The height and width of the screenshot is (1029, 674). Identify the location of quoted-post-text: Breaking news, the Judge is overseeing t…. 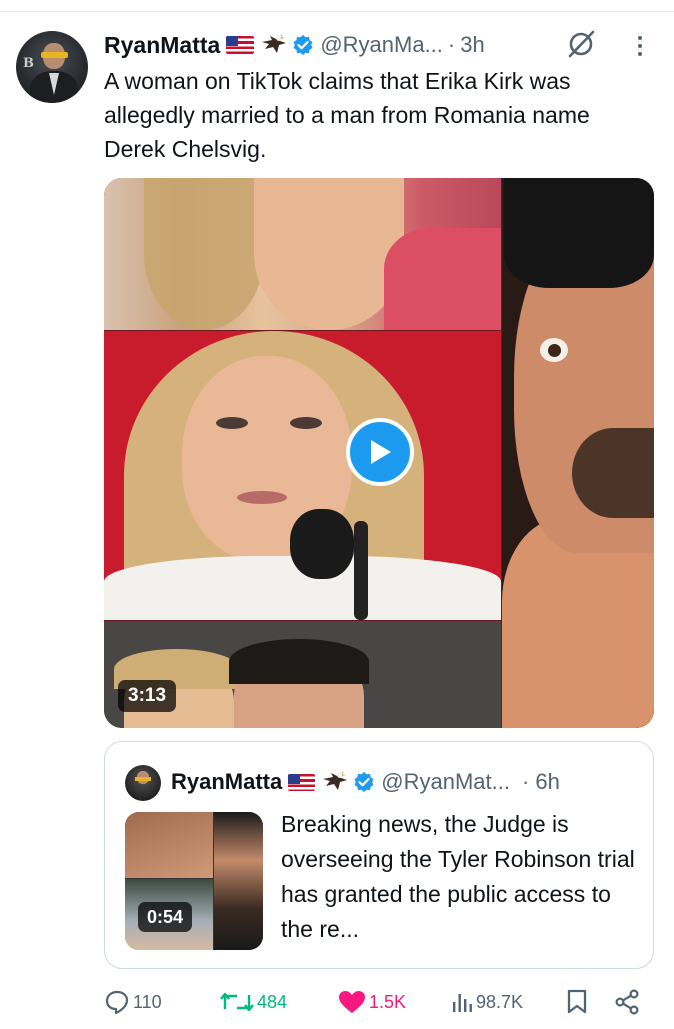
(458, 876).